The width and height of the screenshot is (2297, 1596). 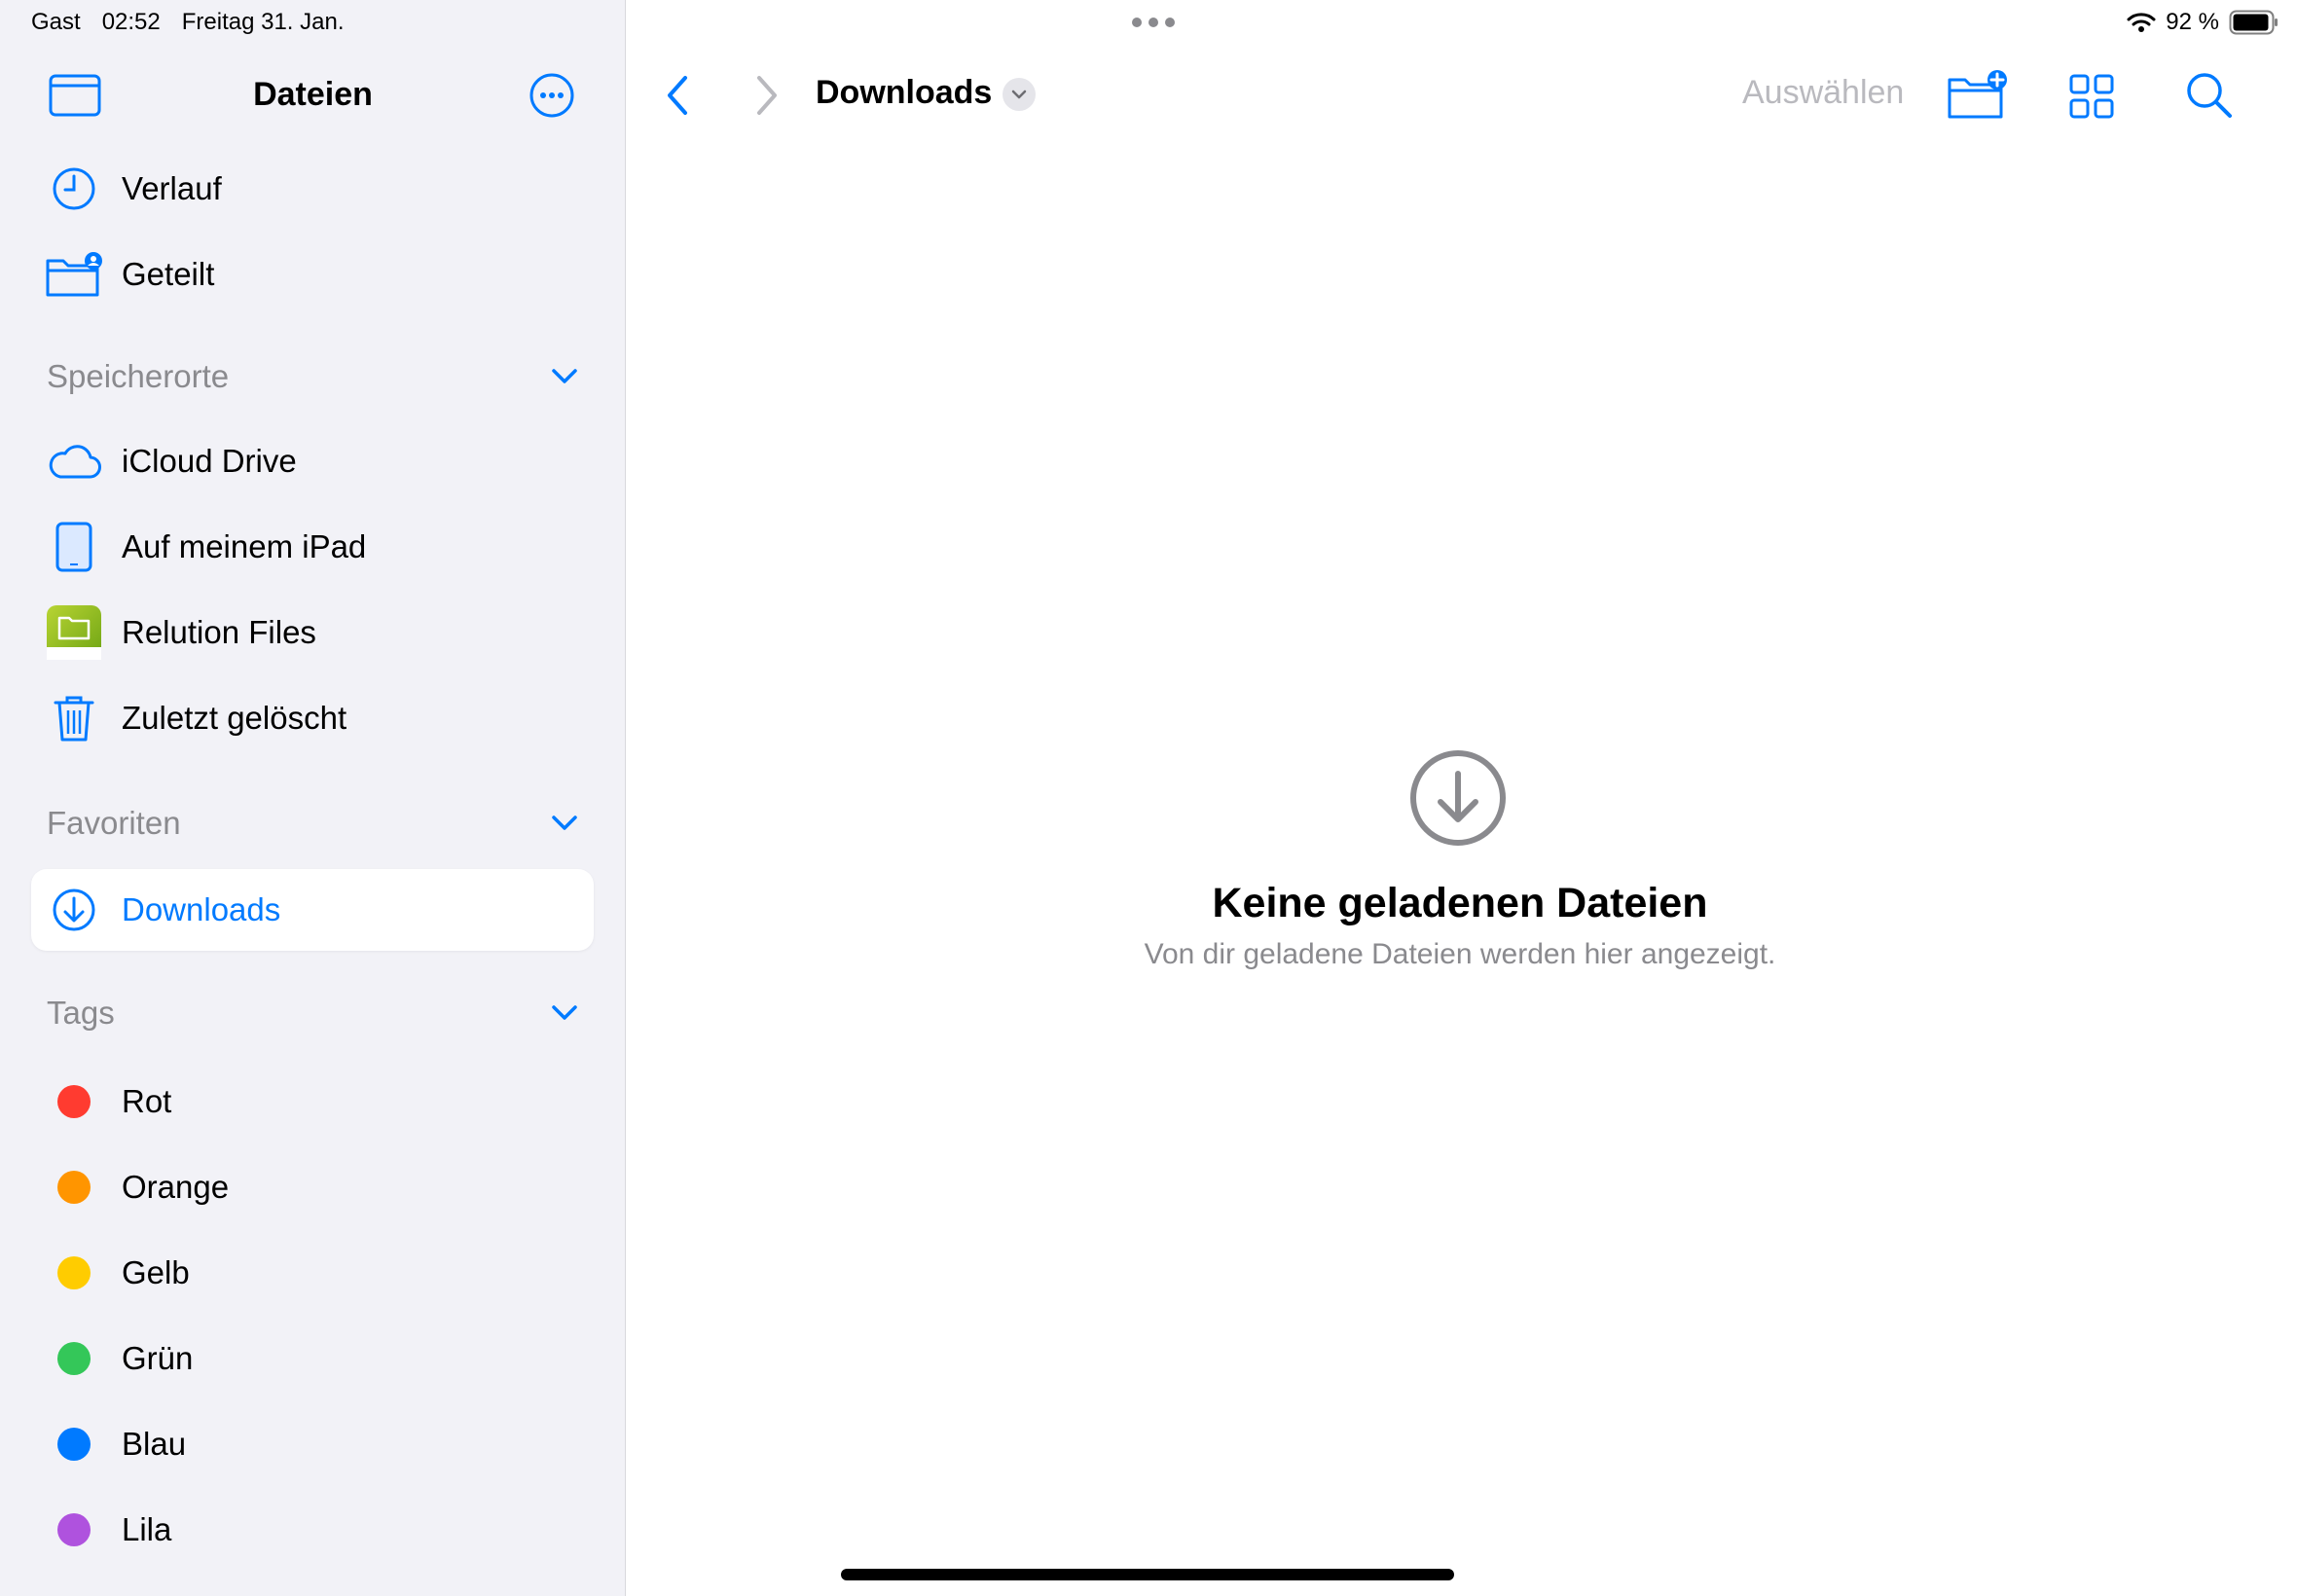 What do you see at coordinates (131, 22) in the screenshot?
I see `status-time: 02:52` at bounding box center [131, 22].